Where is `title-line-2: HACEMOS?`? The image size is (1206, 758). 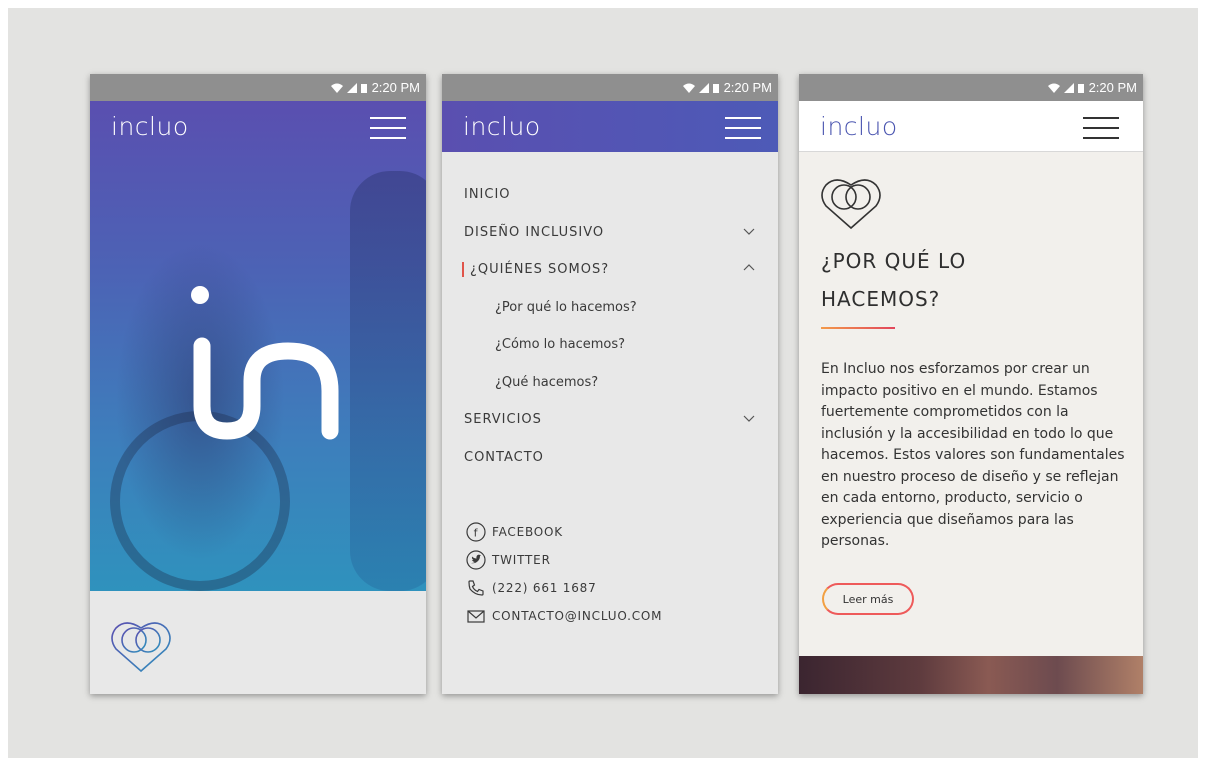 title-line-2: HACEMOS? is located at coordinates (881, 299).